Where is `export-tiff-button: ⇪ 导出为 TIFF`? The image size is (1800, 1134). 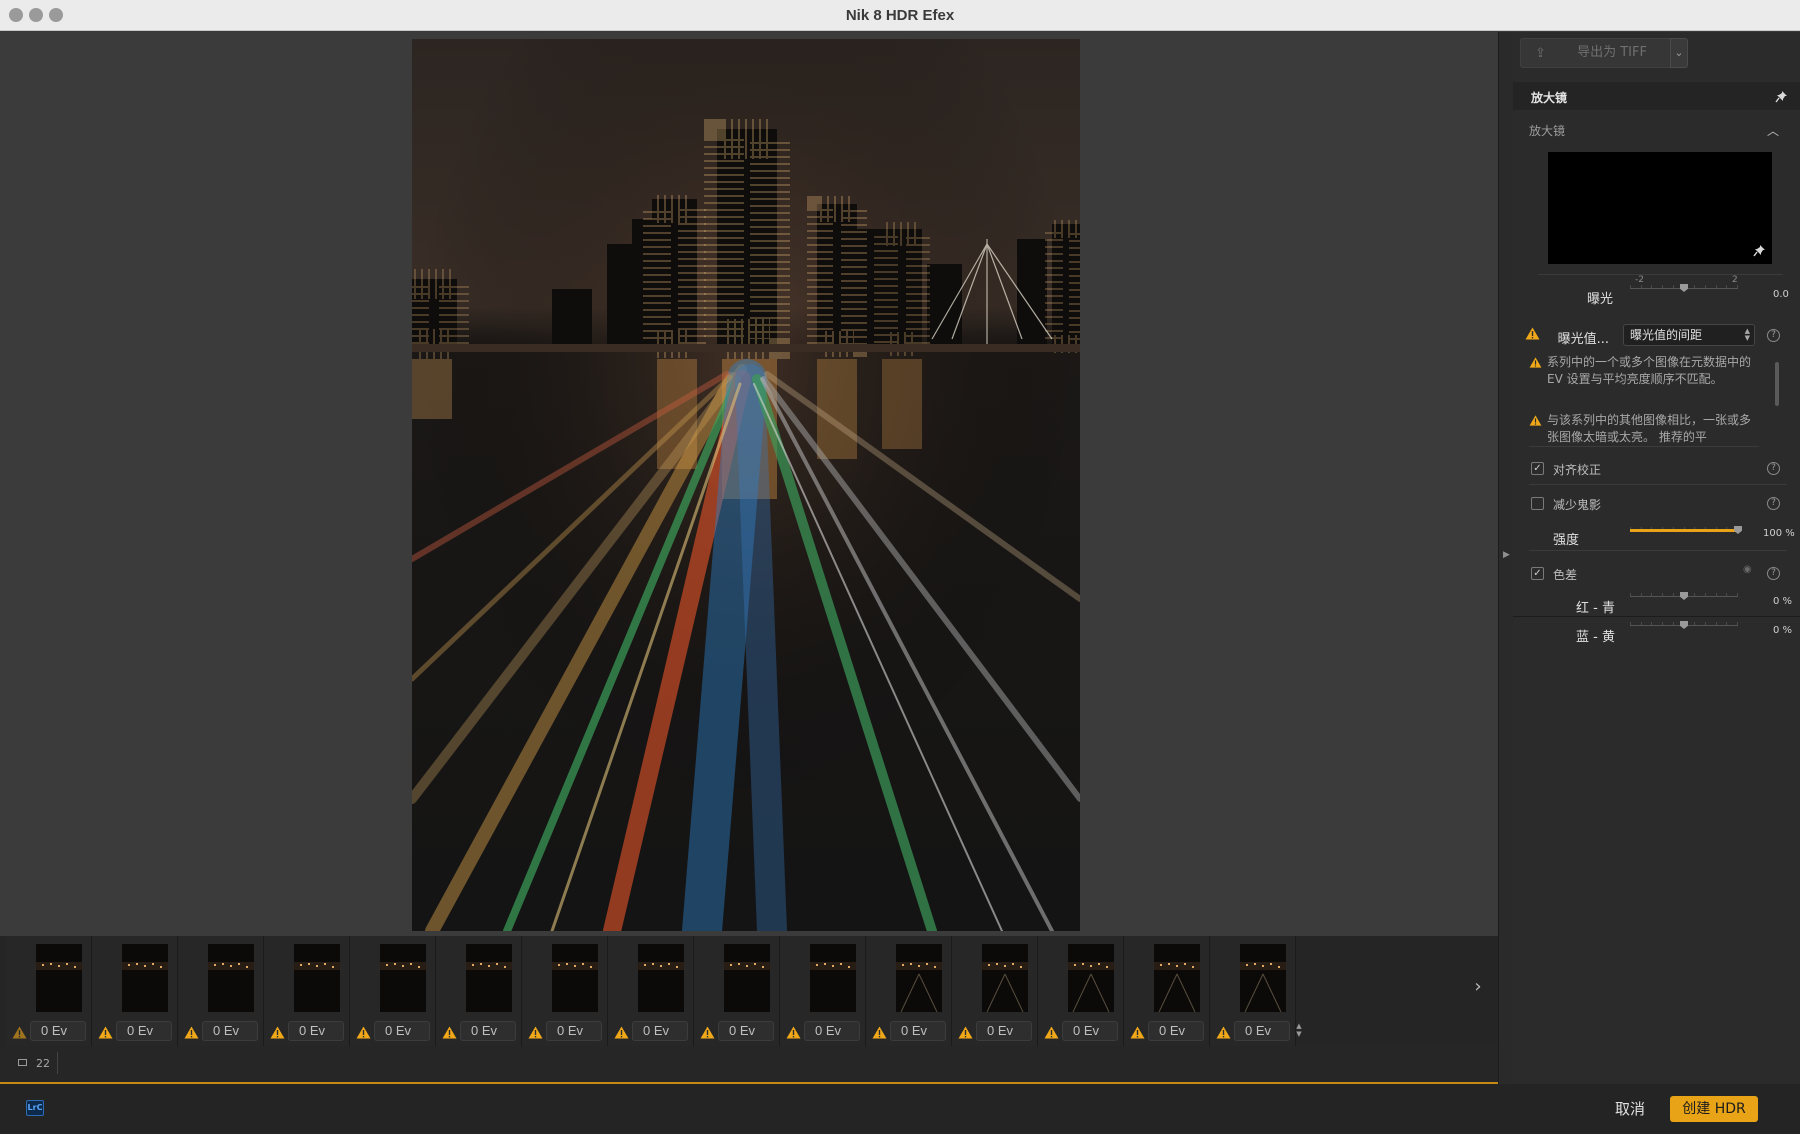 export-tiff-button: ⇪ 导出为 TIFF is located at coordinates (1602, 53).